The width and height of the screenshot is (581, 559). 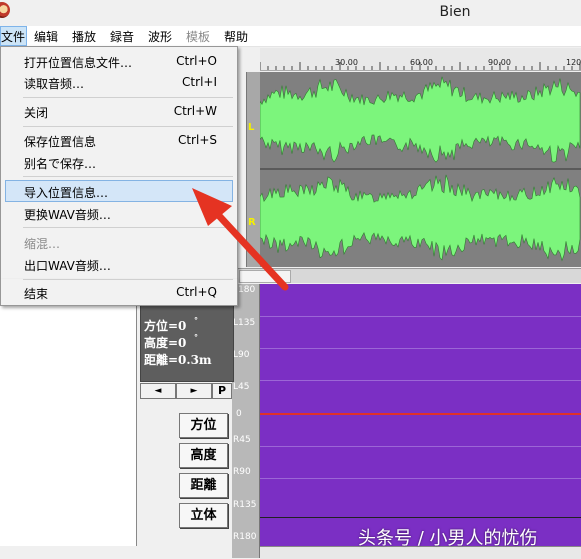 What do you see at coordinates (448, 538) in the screenshot?
I see `watermark: 头条号 / 小男人的忧伤` at bounding box center [448, 538].